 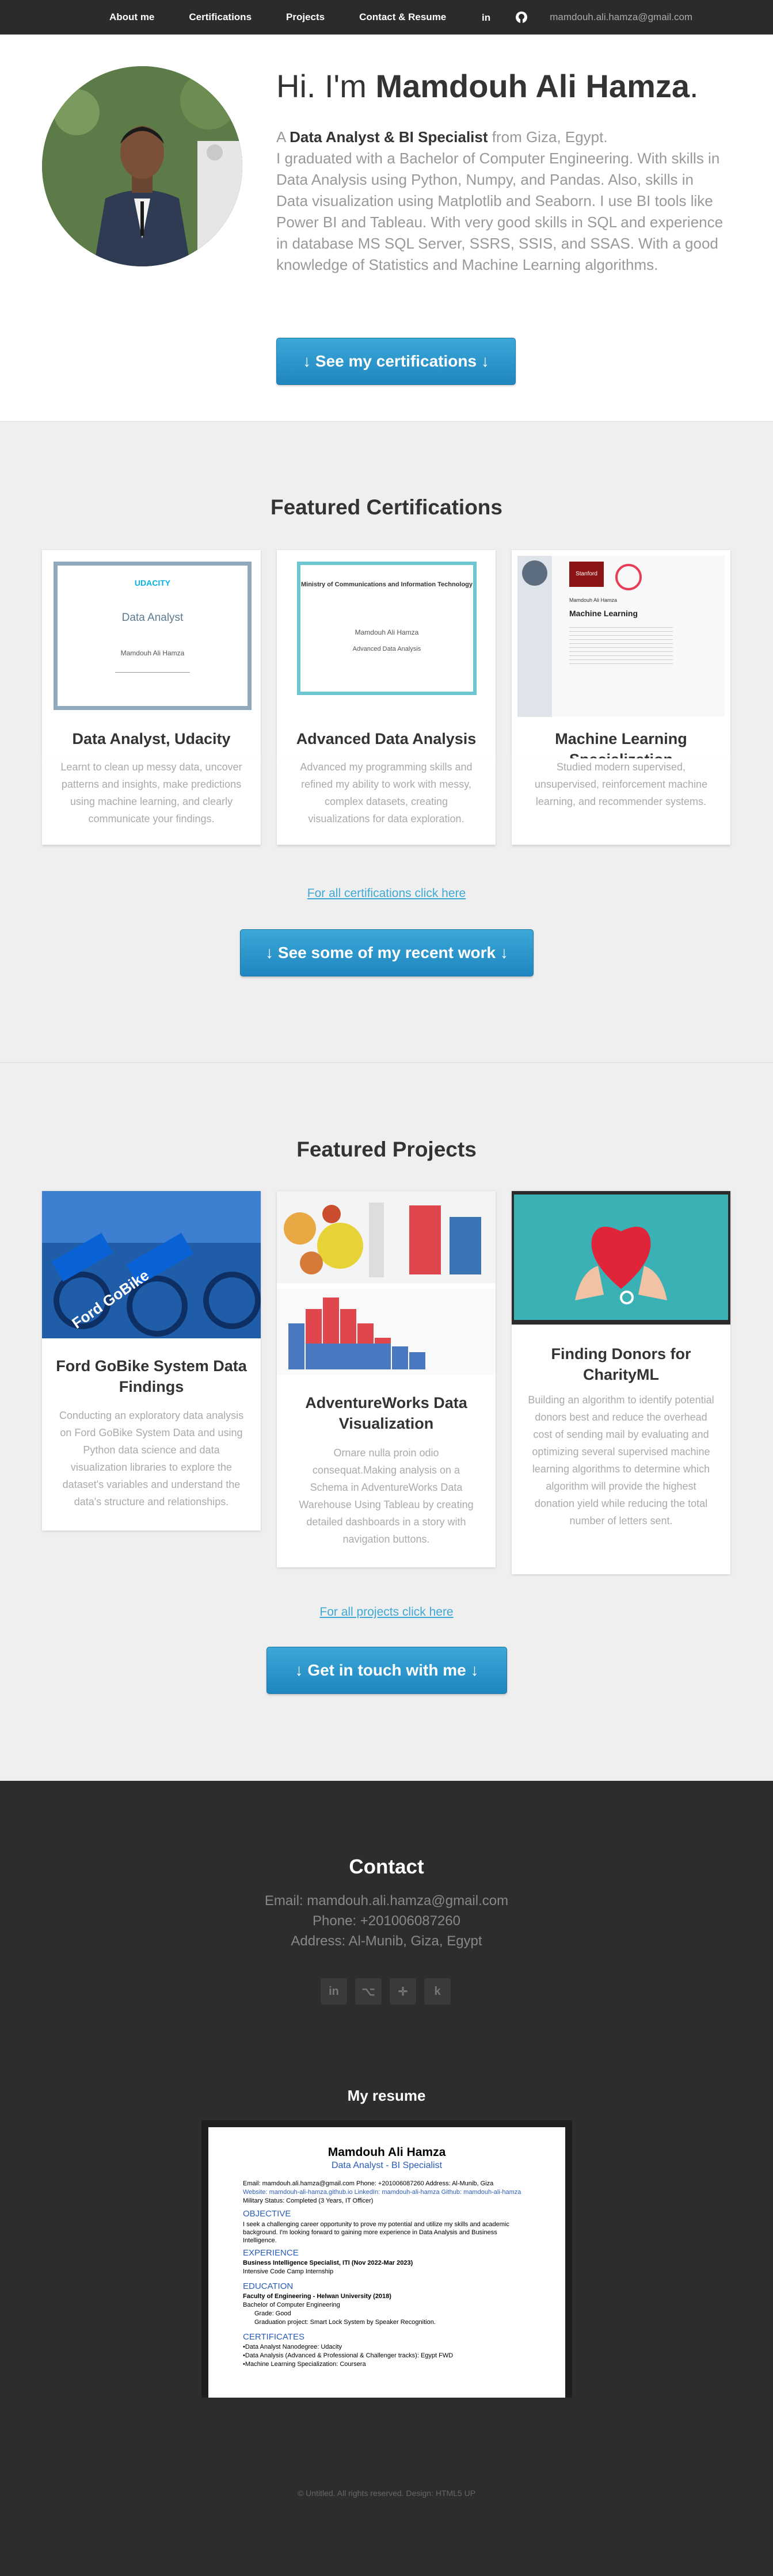 What do you see at coordinates (386, 1413) in the screenshot?
I see `project-title: AdventureWorks Data Visualization` at bounding box center [386, 1413].